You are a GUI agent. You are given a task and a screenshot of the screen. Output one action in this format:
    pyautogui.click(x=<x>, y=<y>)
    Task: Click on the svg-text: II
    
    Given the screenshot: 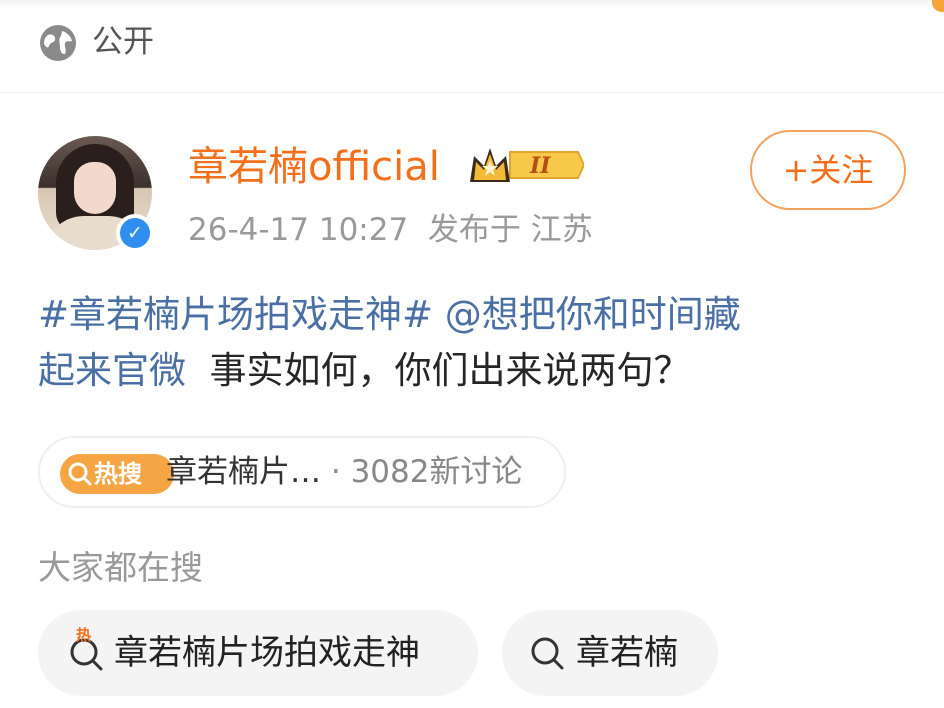 What is the action you would take?
    pyautogui.click(x=540, y=166)
    